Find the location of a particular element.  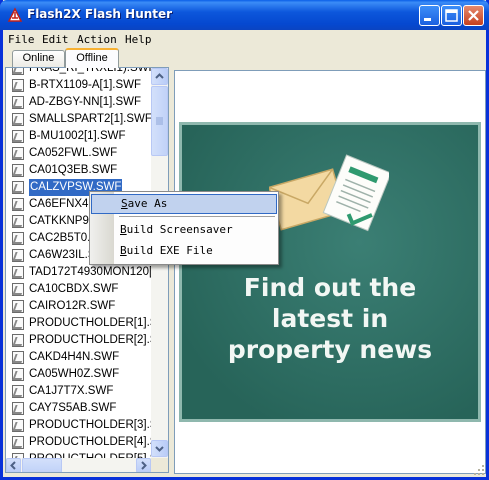

chevron-down-icon is located at coordinates (159, 449).